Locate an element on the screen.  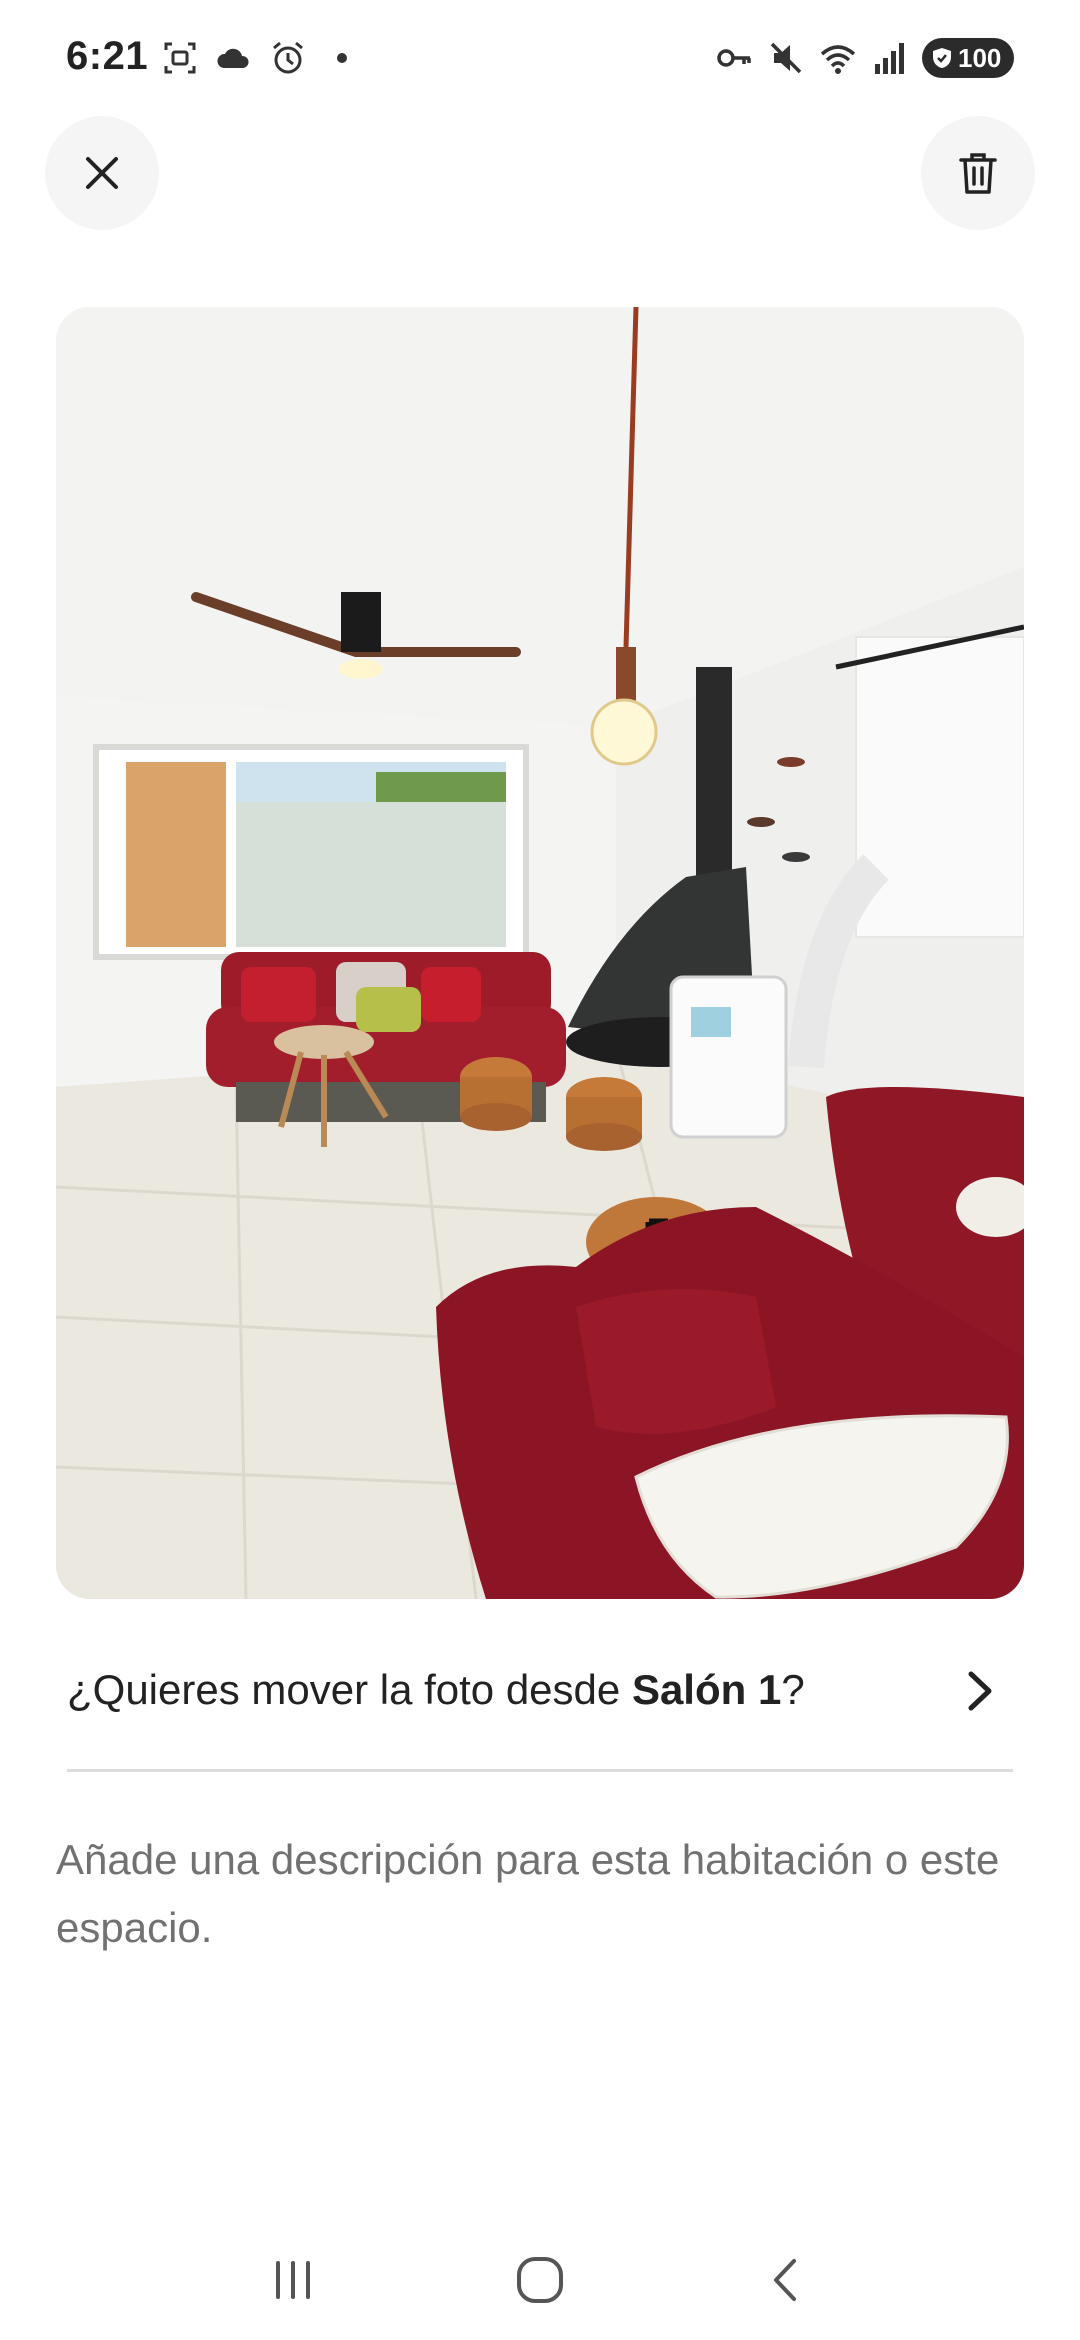
key-icon is located at coordinates (734, 58).